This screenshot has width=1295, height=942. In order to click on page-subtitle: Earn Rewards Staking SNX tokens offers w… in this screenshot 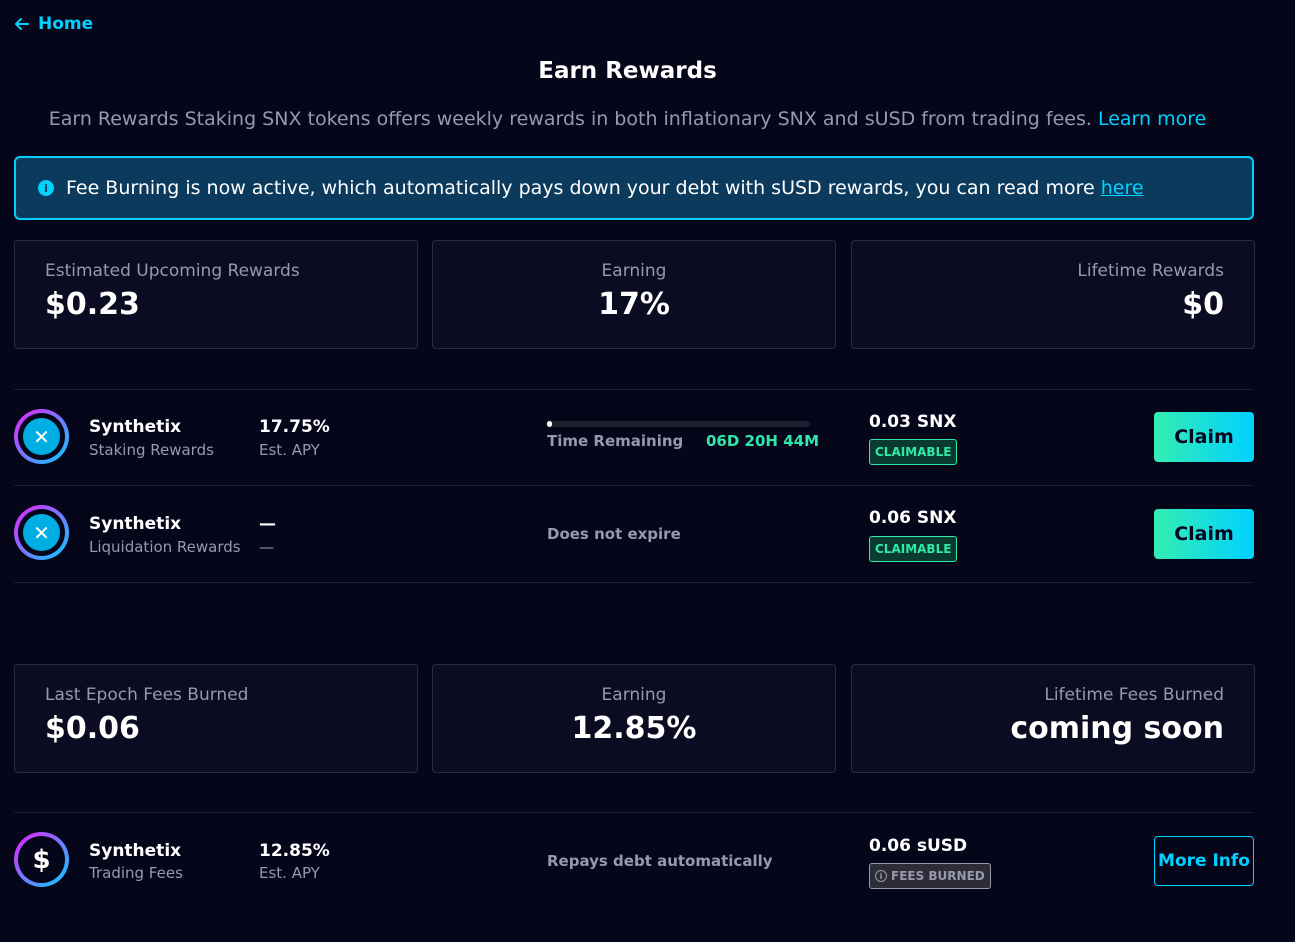, I will do `click(627, 119)`.